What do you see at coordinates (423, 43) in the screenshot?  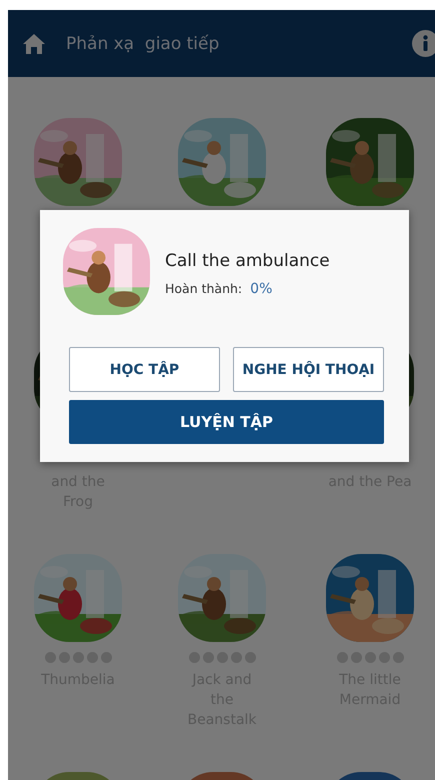 I see `info-icon` at bounding box center [423, 43].